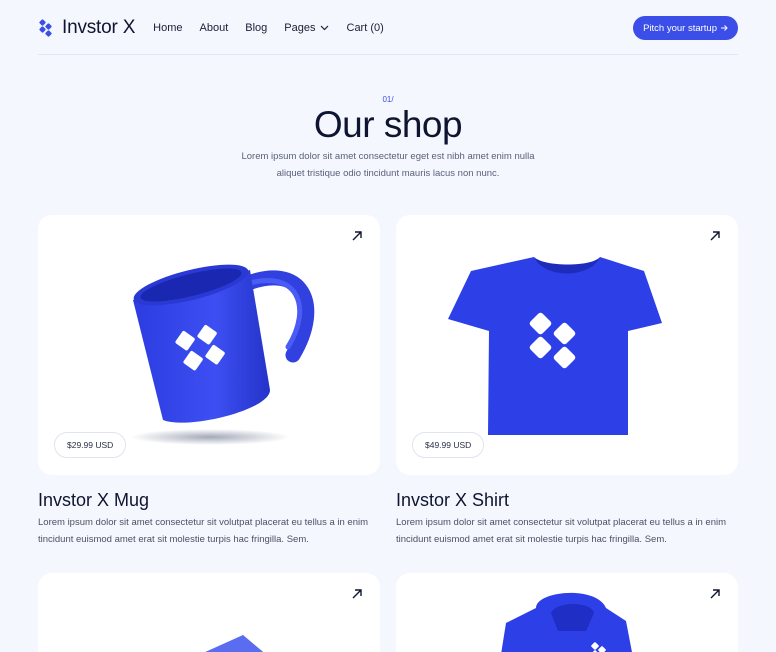 The image size is (776, 652). Describe the element at coordinates (452, 500) in the screenshot. I see `product-title-shirt: Invstor X Shirt` at that location.